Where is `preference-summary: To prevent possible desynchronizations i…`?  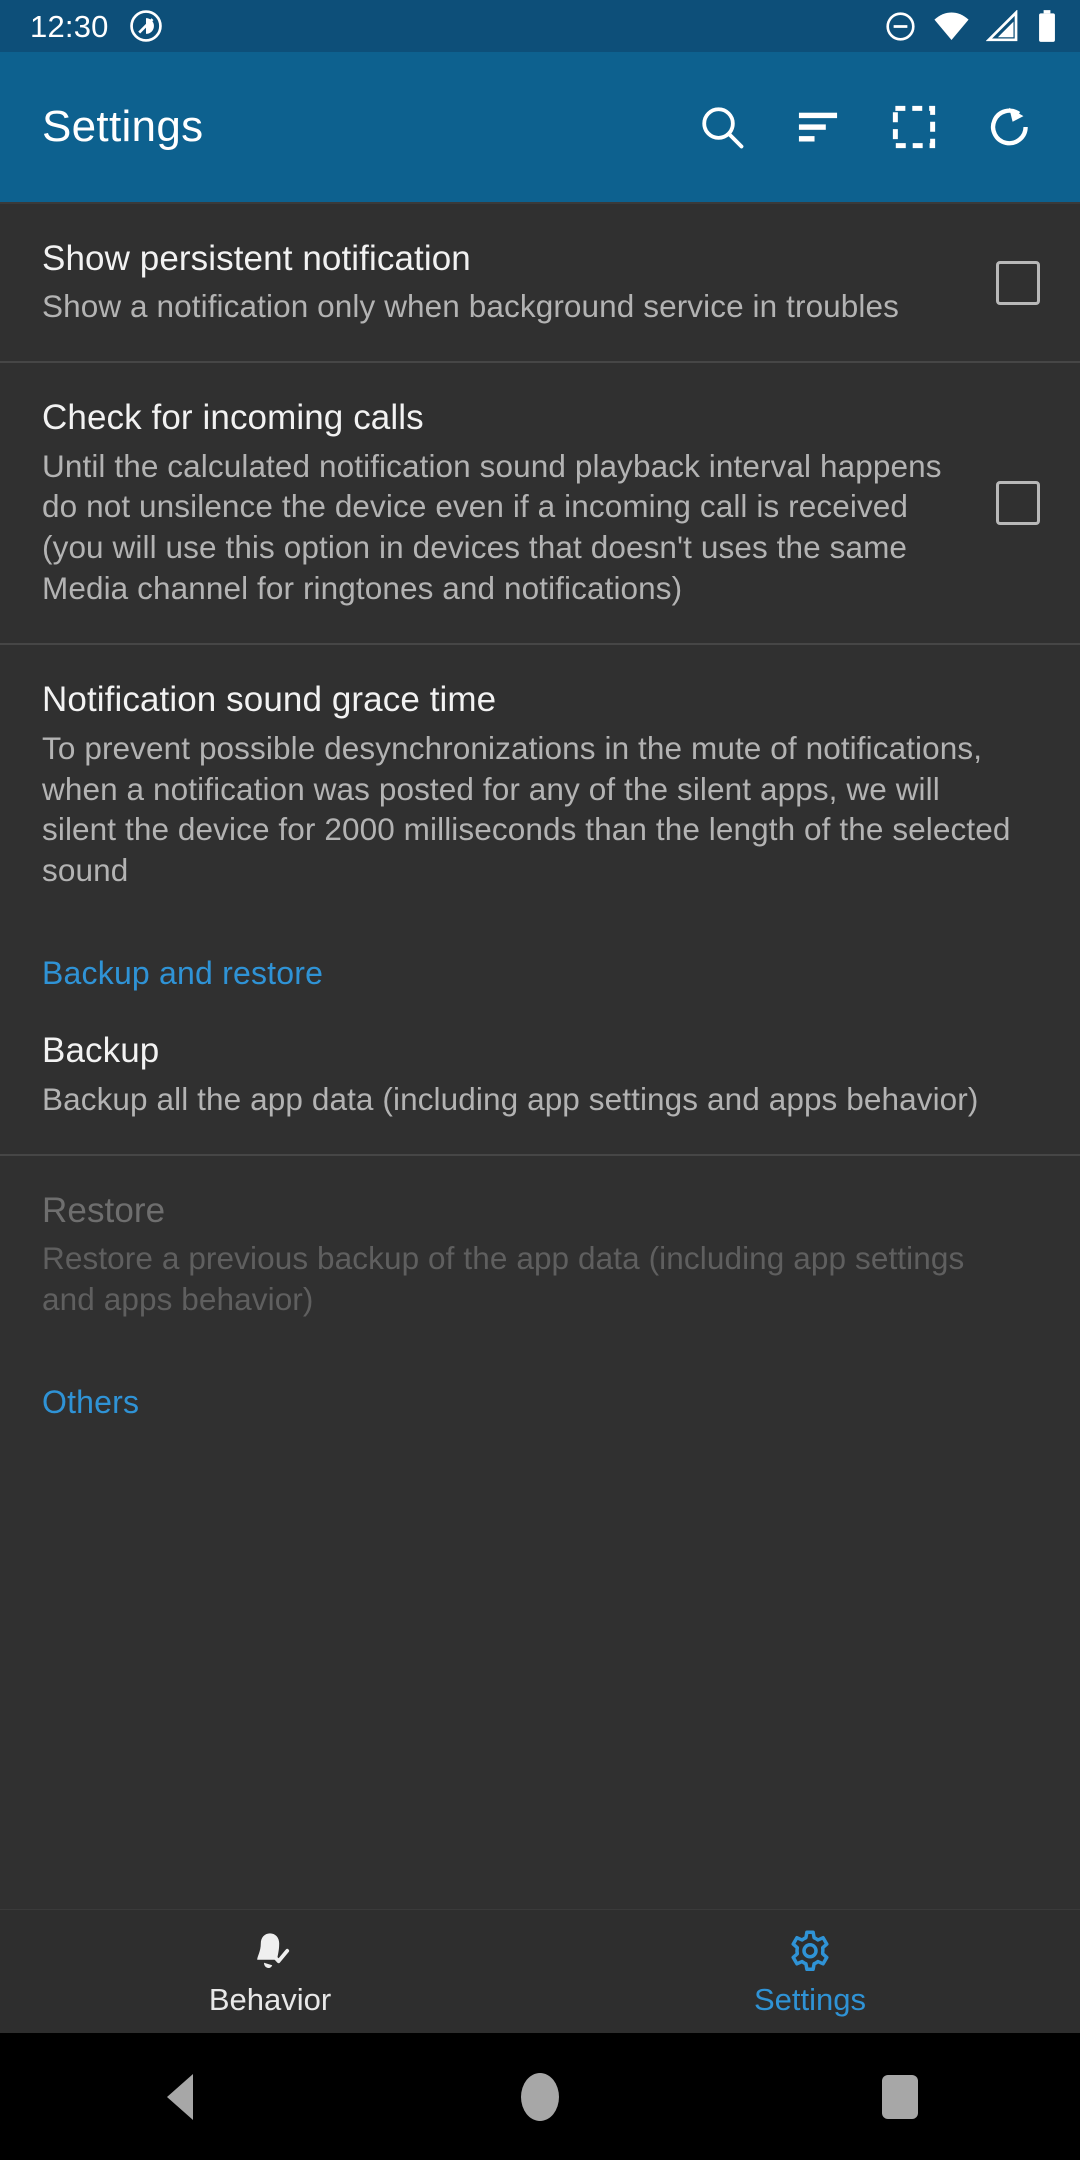 preference-summary: To prevent possible desynchronizations i… is located at coordinates (526, 809).